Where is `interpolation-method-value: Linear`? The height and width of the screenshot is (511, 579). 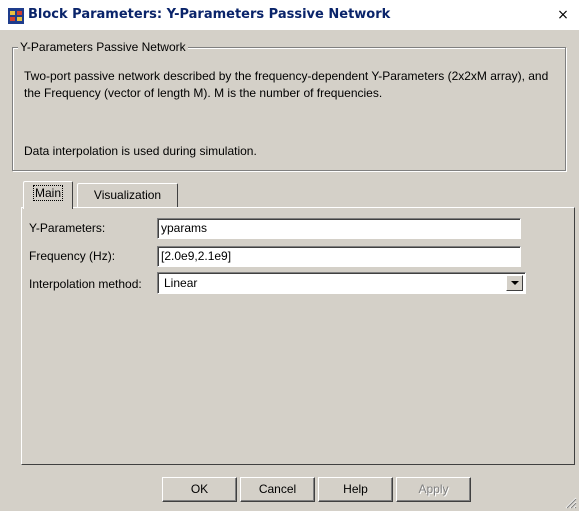 interpolation-method-value: Linear is located at coordinates (181, 283).